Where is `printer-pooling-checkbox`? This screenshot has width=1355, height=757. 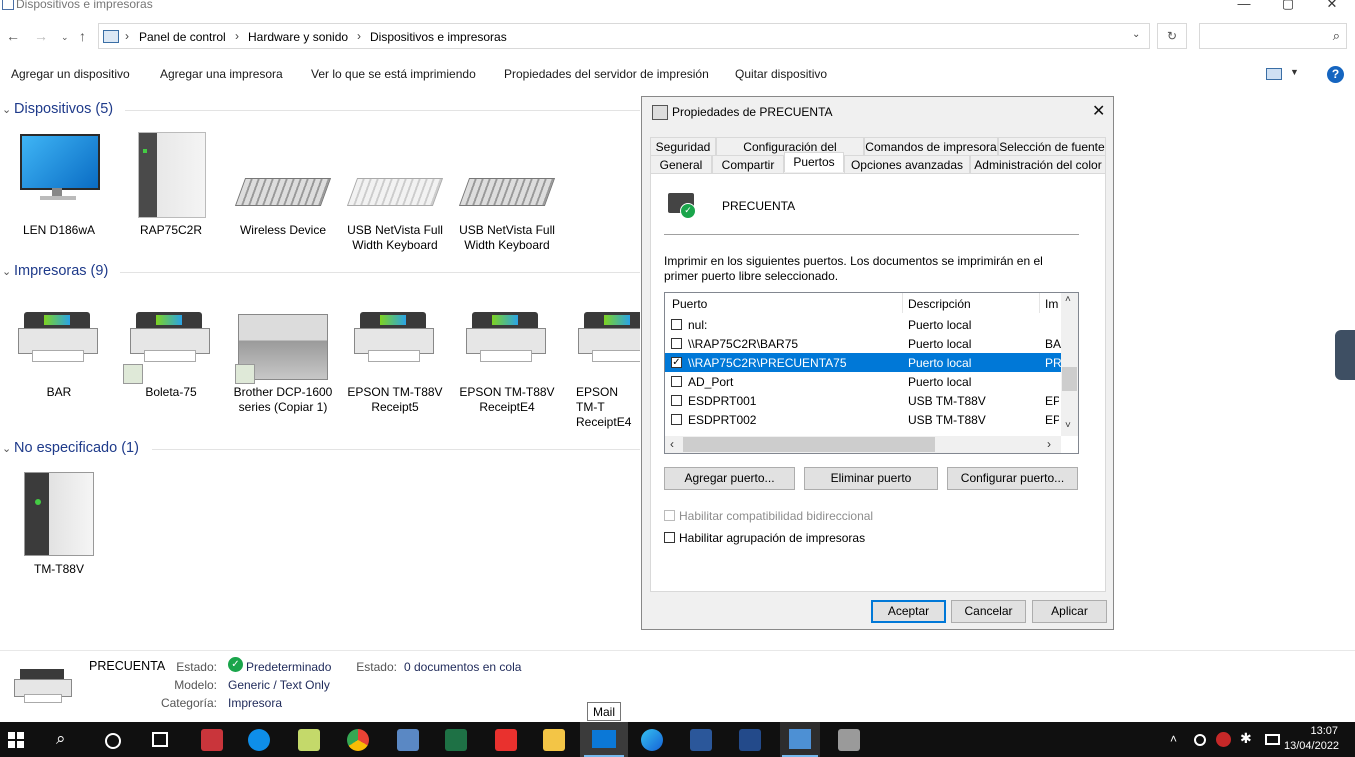 printer-pooling-checkbox is located at coordinates (669, 537).